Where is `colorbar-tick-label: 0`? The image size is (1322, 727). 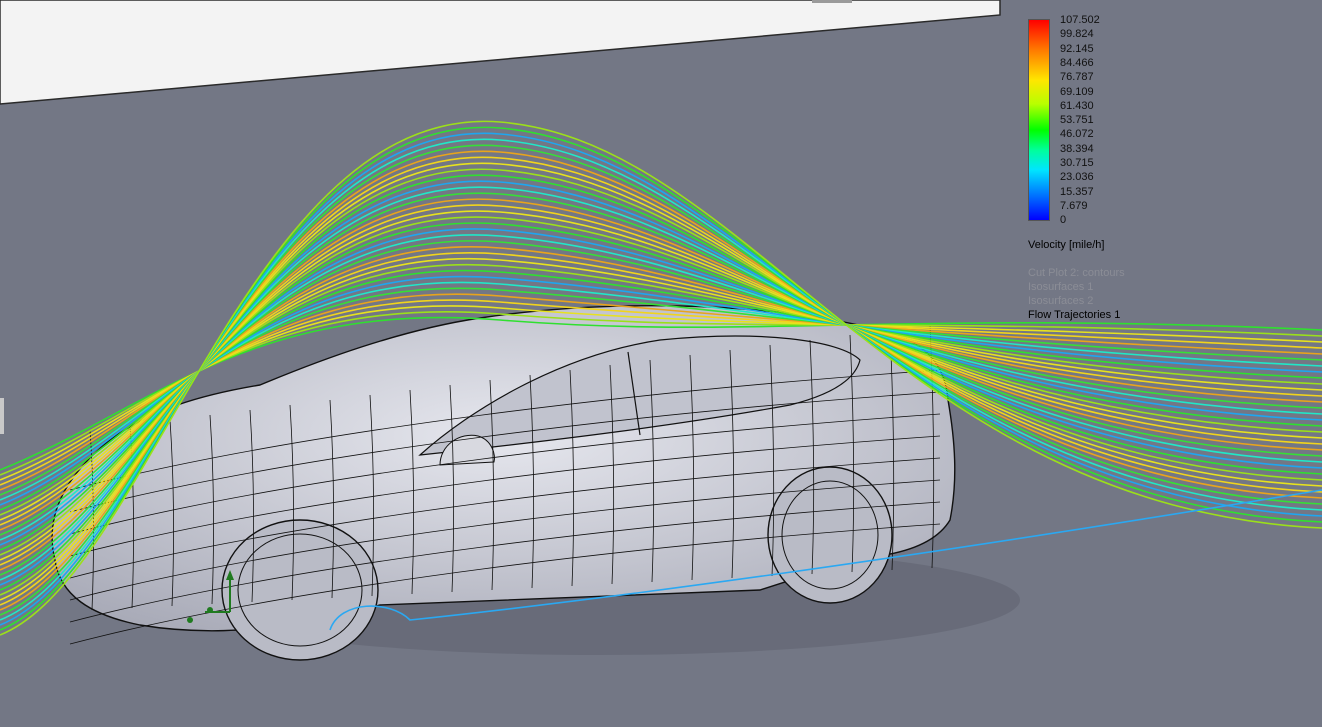
colorbar-tick-label: 0 is located at coordinates (1063, 220).